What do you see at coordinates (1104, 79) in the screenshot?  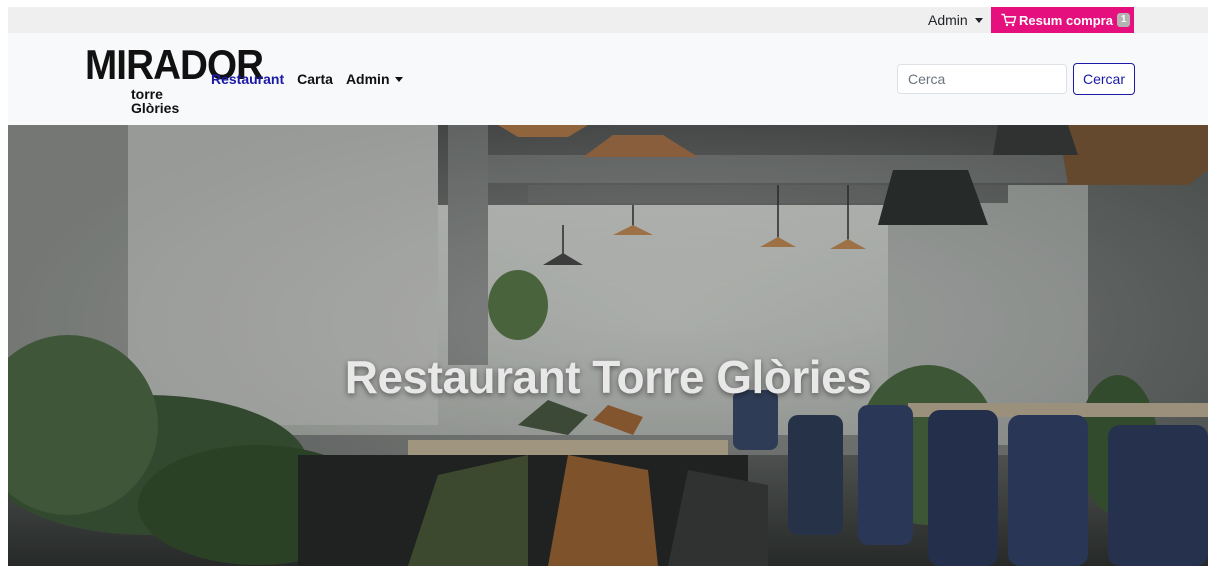 I see `search-button: Cercar` at bounding box center [1104, 79].